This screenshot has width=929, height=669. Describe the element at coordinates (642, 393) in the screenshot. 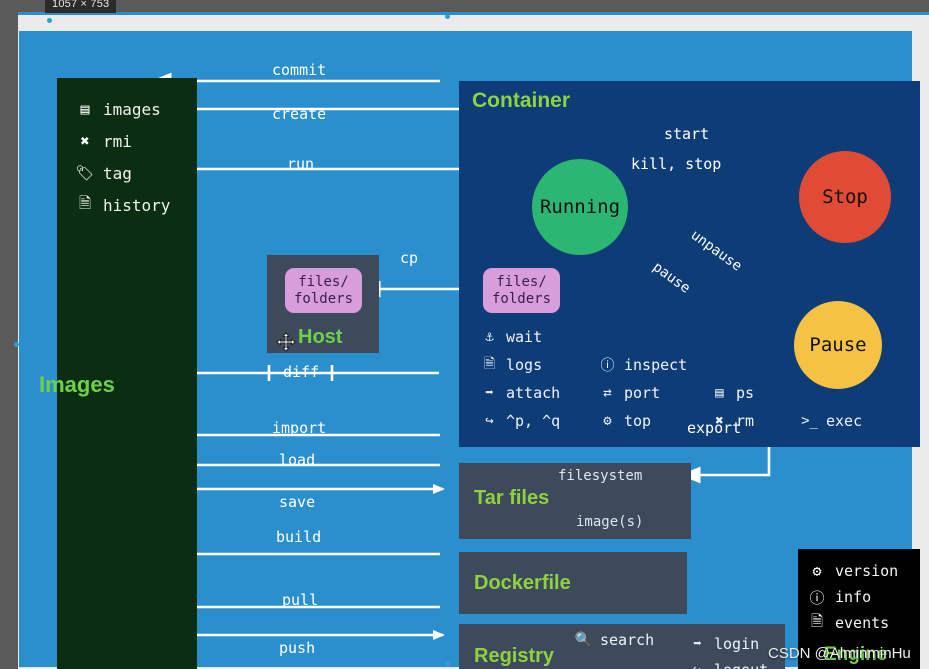

I see `container-command-label: port` at that location.